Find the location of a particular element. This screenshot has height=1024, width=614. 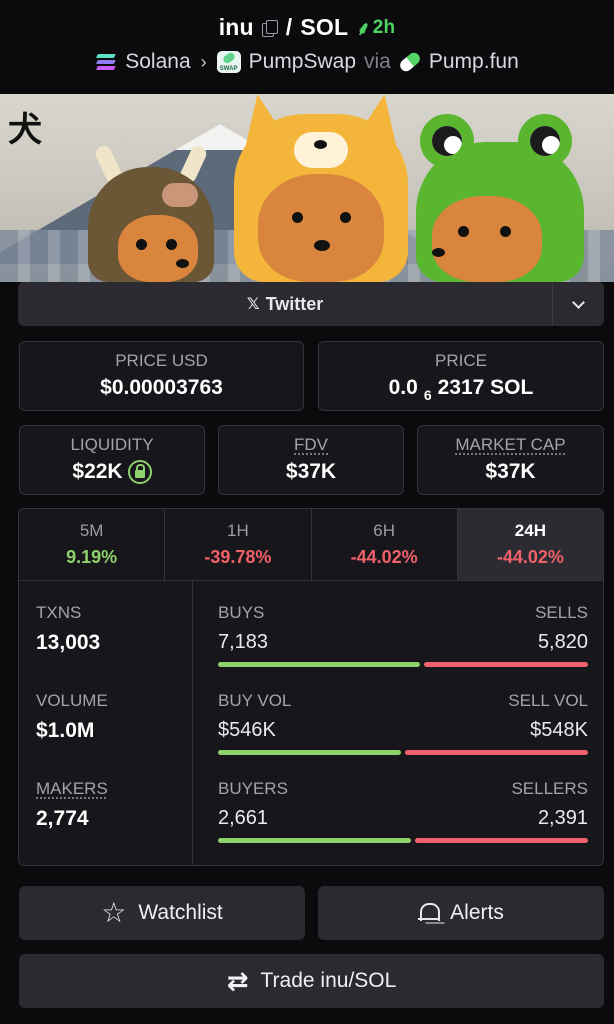

buyers-label: BUYERS is located at coordinates (253, 788).